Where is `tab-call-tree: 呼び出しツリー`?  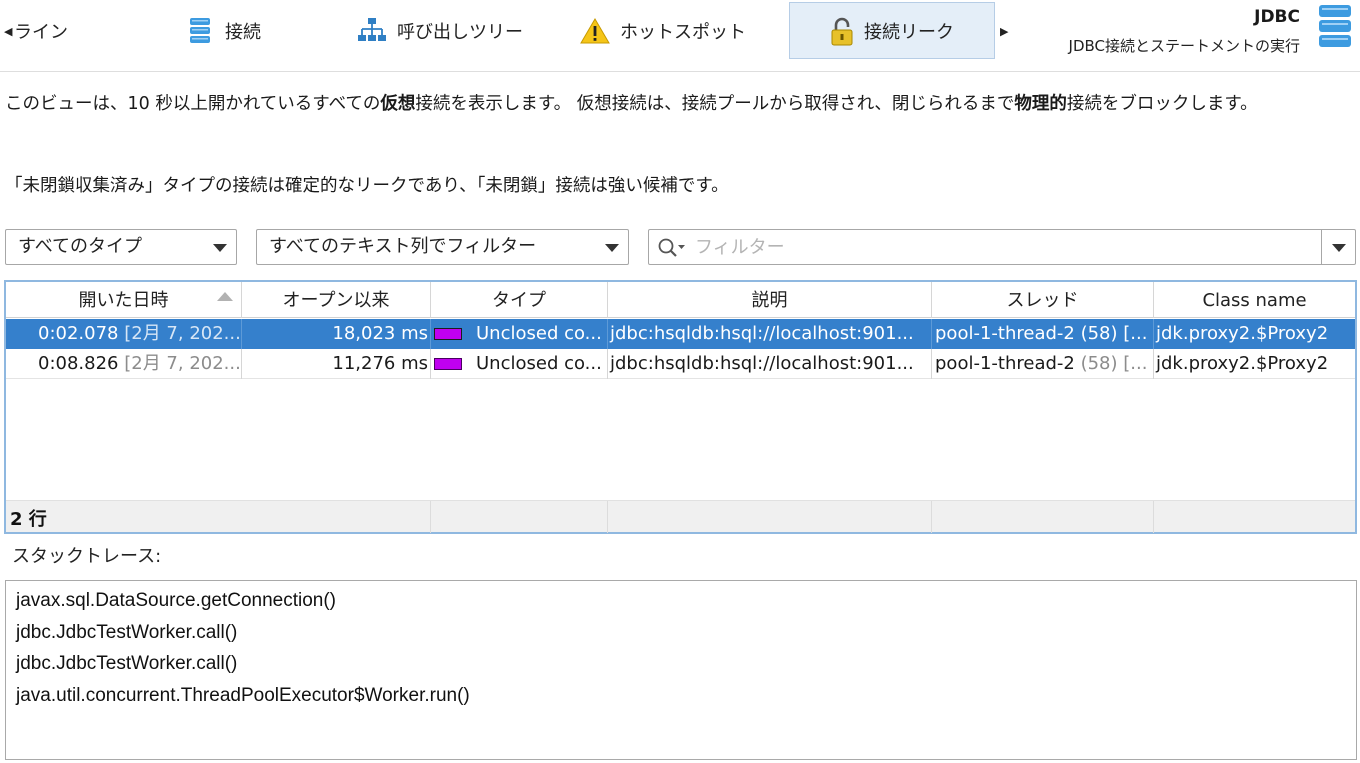 tab-call-tree: 呼び出しツリー is located at coordinates (462, 30).